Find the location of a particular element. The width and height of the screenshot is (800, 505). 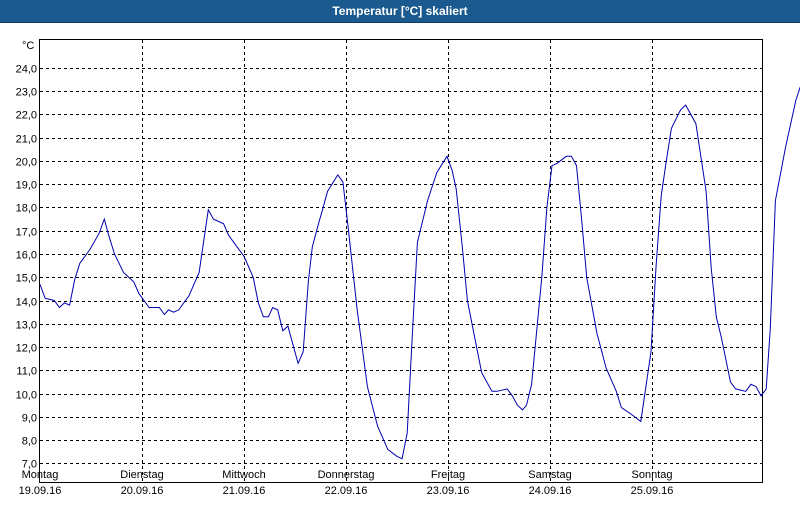

y-tick-label: 20,0 is located at coordinates (26, 163).